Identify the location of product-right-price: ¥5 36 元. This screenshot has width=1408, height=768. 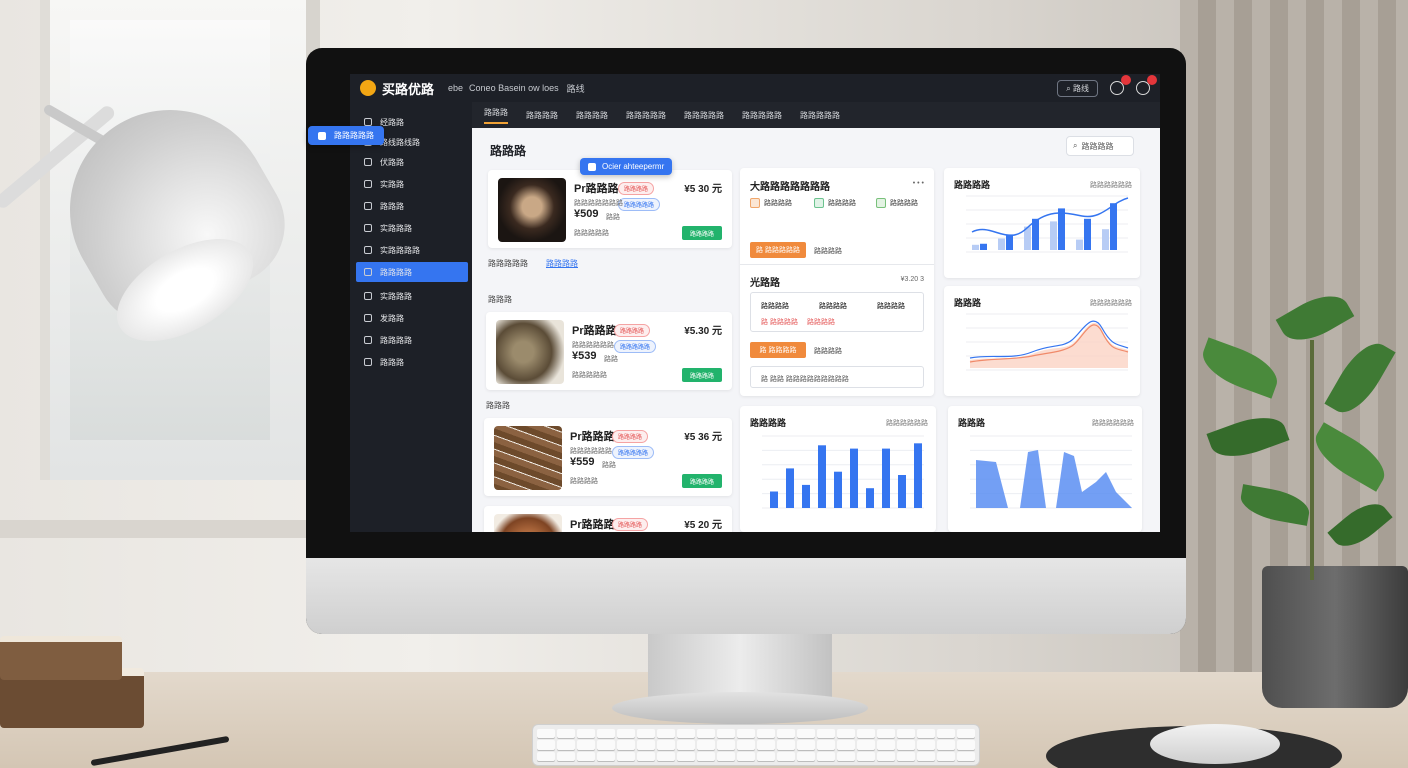
(703, 437).